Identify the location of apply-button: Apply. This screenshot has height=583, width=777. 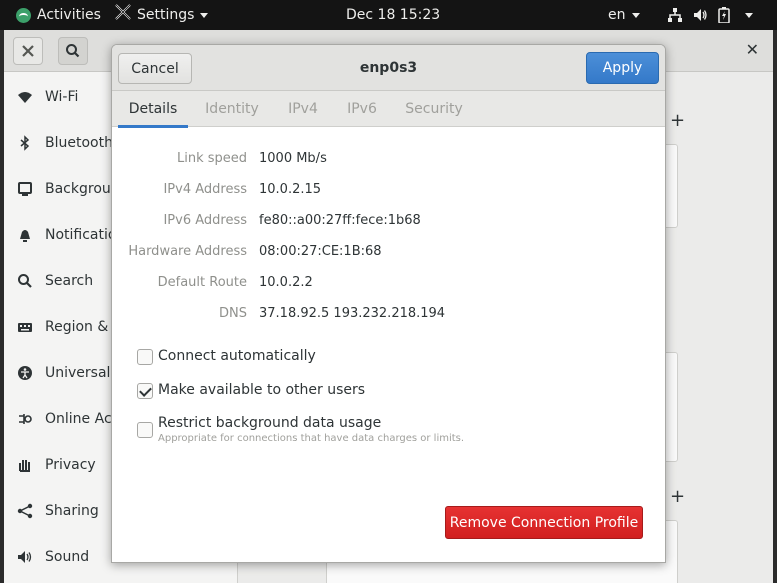
(622, 68).